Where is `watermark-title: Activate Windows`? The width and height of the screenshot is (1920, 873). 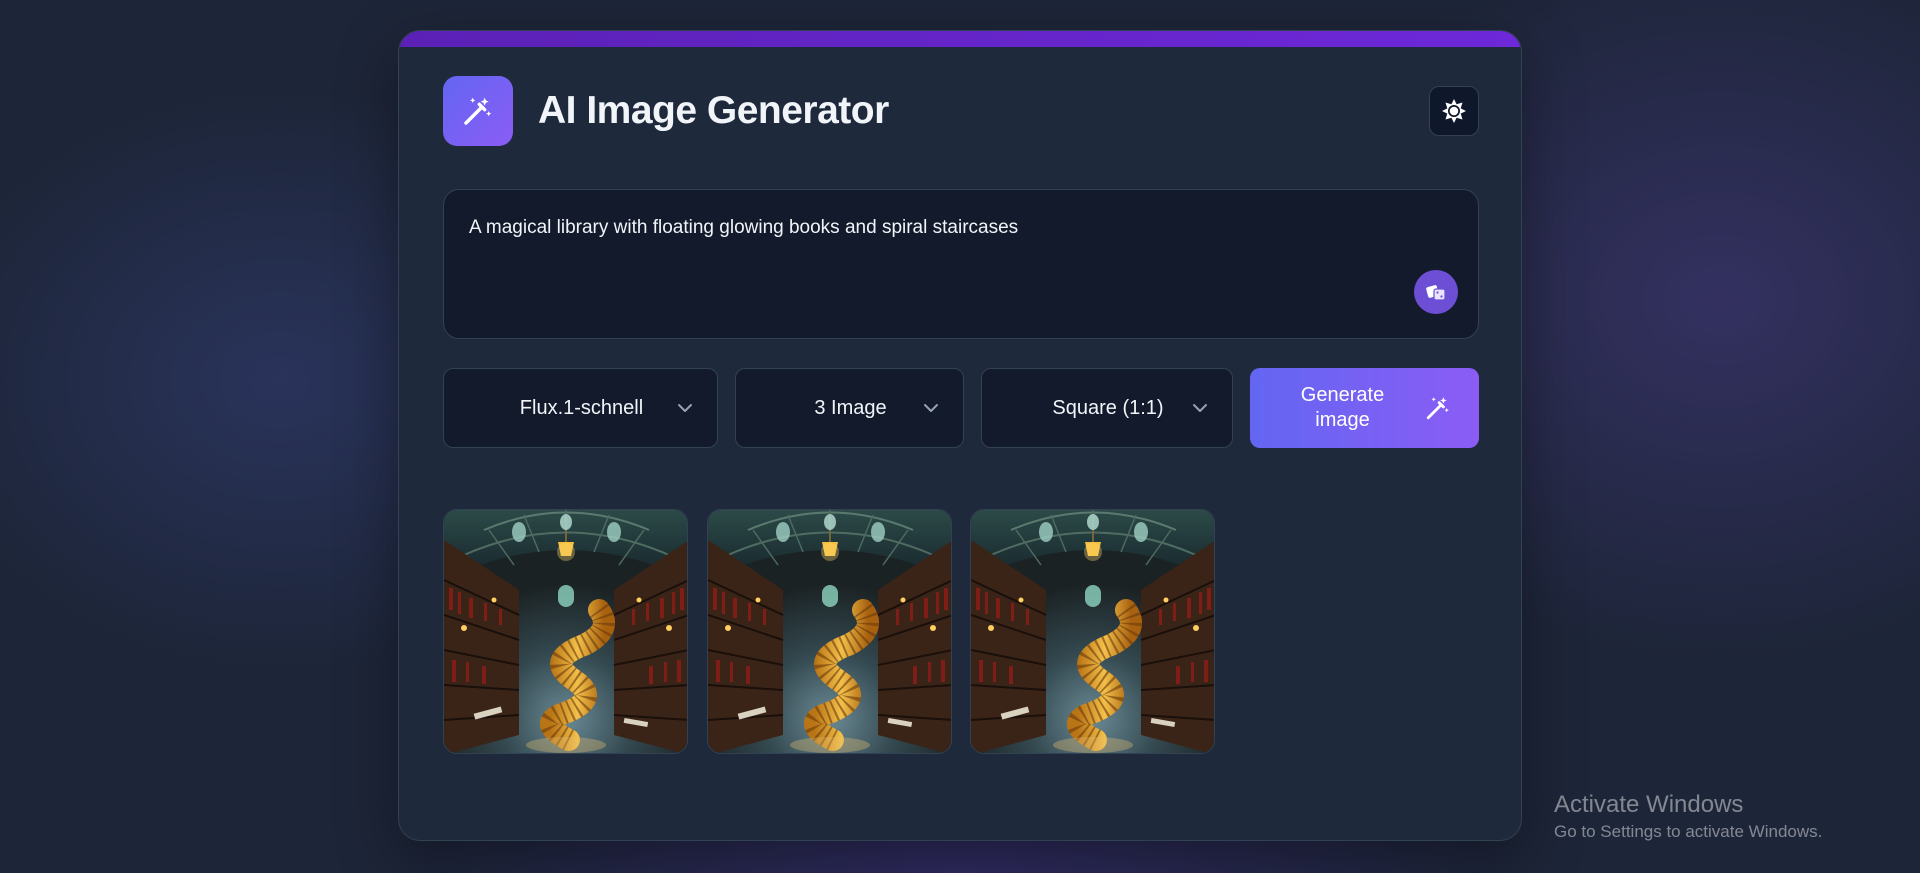 watermark-title: Activate Windows is located at coordinates (1649, 804).